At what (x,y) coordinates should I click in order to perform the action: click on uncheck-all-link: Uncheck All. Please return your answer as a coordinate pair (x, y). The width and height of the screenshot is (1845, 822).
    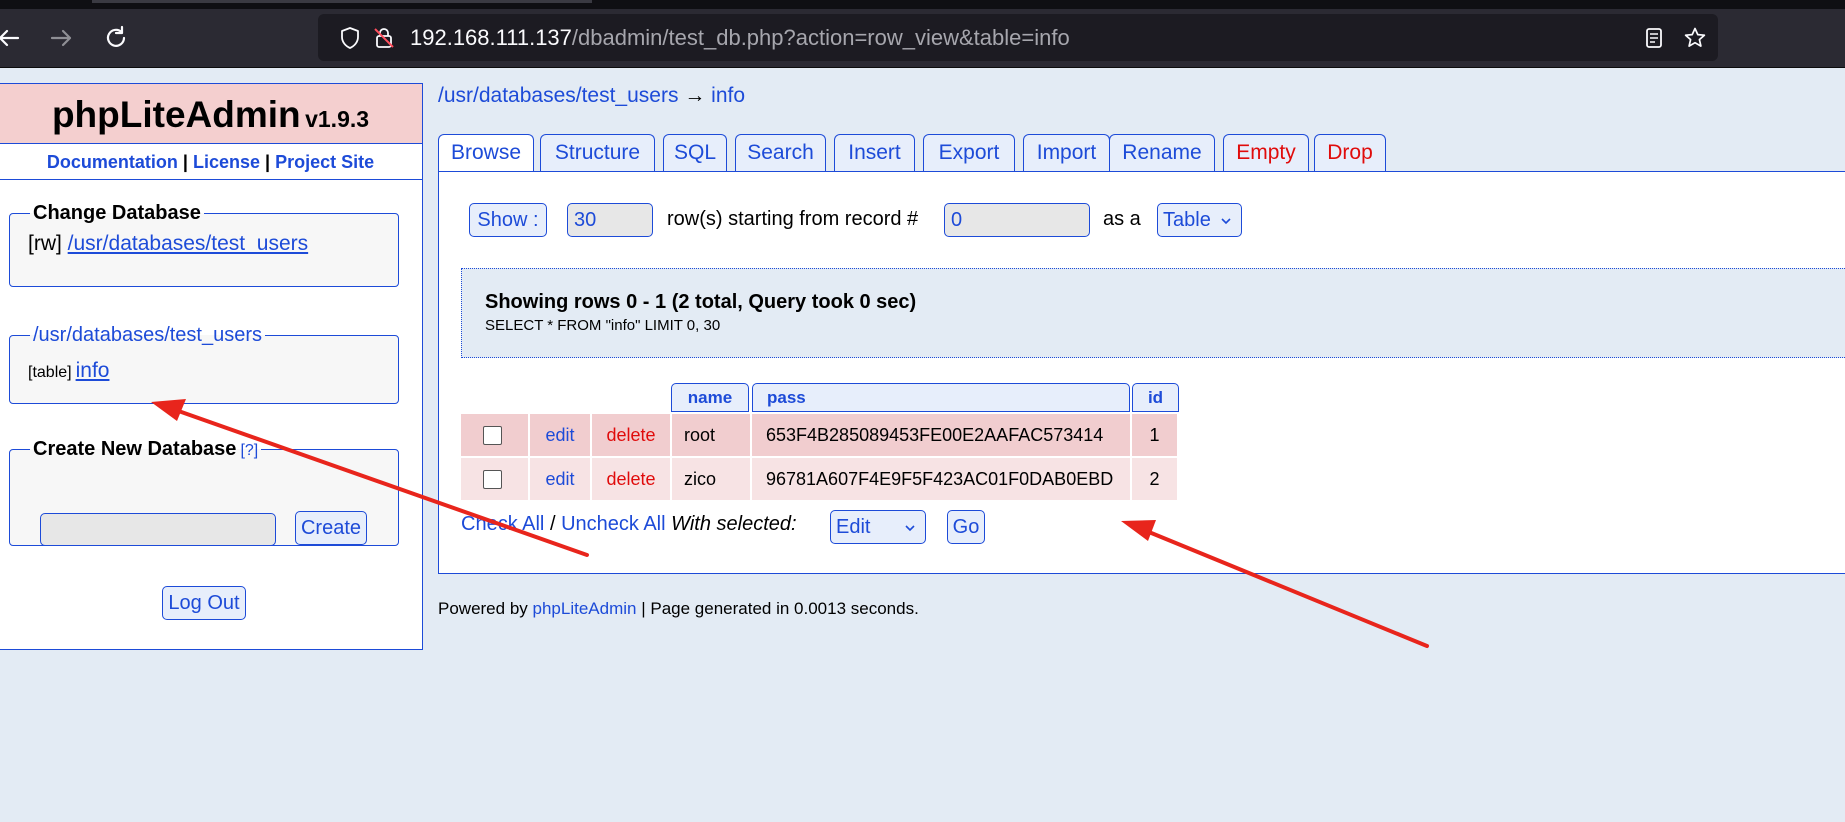
    Looking at the image, I should click on (613, 524).